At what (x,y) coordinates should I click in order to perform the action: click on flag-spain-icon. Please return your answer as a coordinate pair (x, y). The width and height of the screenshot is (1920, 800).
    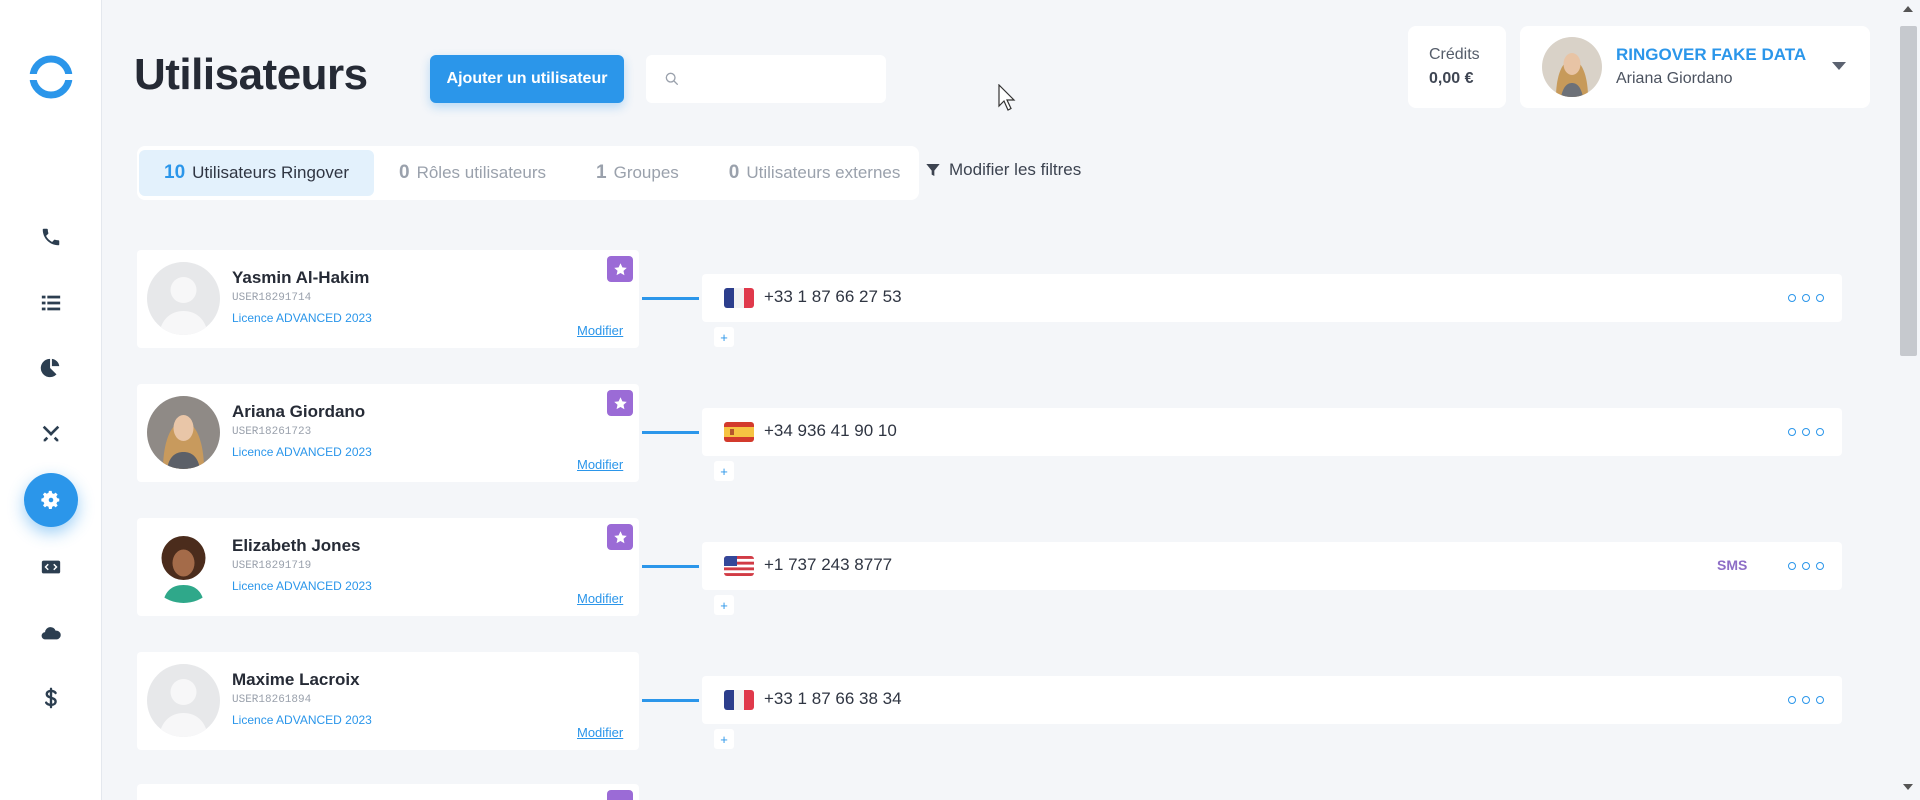
    Looking at the image, I should click on (739, 432).